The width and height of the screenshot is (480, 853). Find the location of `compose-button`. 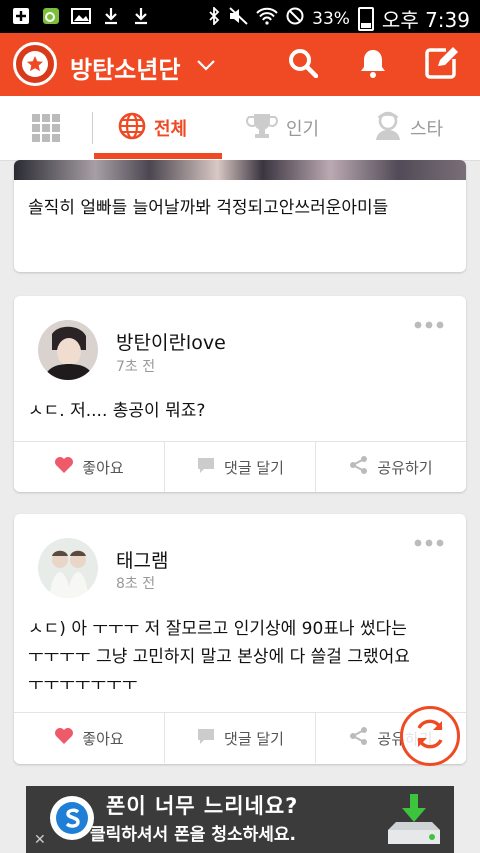

compose-button is located at coordinates (441, 65).